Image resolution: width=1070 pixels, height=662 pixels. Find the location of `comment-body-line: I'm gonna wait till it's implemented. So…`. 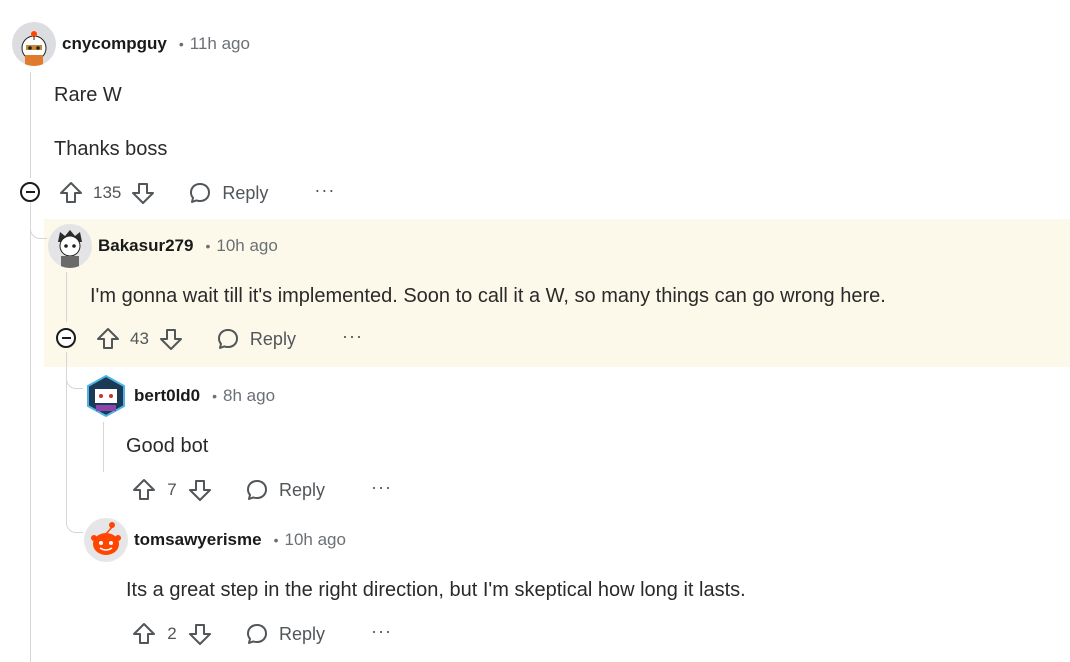

comment-body-line: I'm gonna wait till it's implemented. So… is located at coordinates (488, 296).